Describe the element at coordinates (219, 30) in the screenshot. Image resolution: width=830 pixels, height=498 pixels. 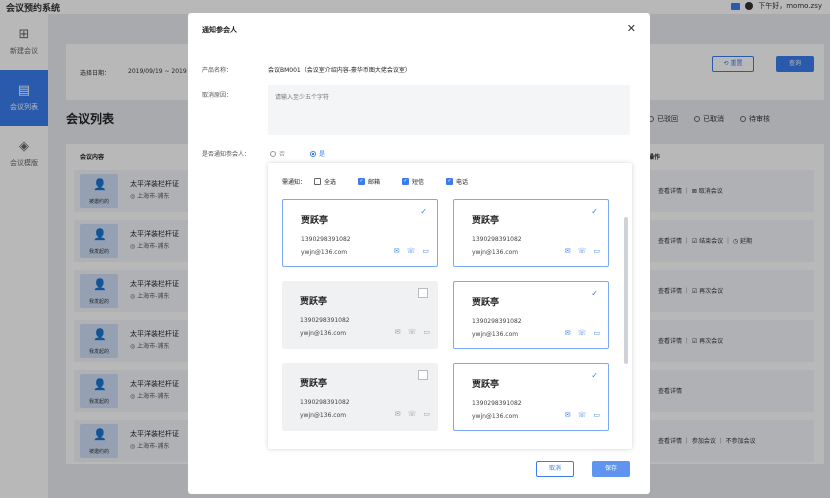
I see `dialog-title: 通知参会人` at that location.